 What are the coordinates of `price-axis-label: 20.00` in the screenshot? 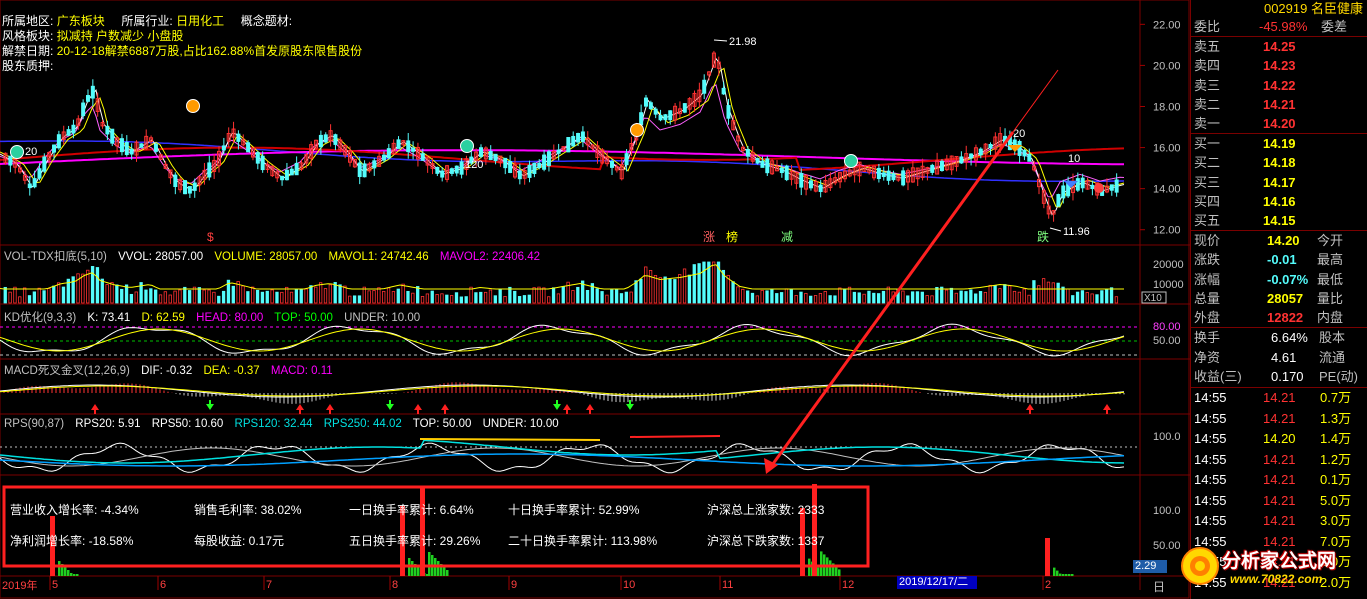 It's located at (1167, 66).